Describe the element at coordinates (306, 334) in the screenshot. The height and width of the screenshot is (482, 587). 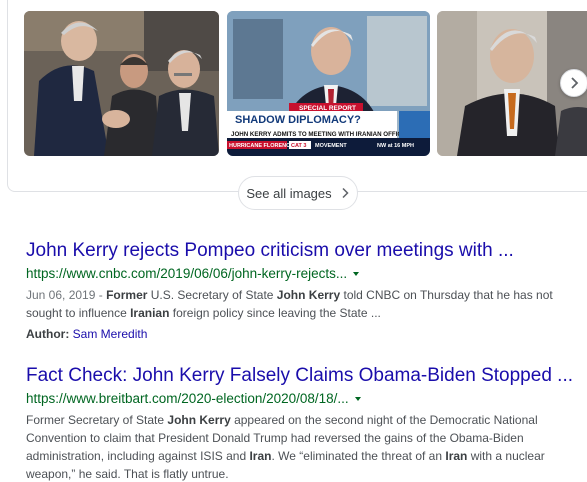
I see `result-author: Author: Sam Meredith` at that location.